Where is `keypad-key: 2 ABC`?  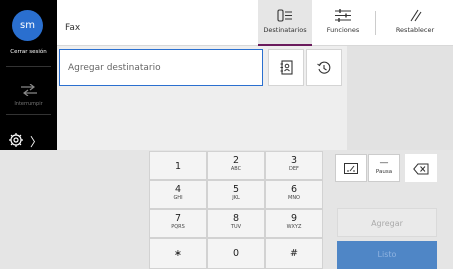
keypad-key: 2 ABC is located at coordinates (236, 165).